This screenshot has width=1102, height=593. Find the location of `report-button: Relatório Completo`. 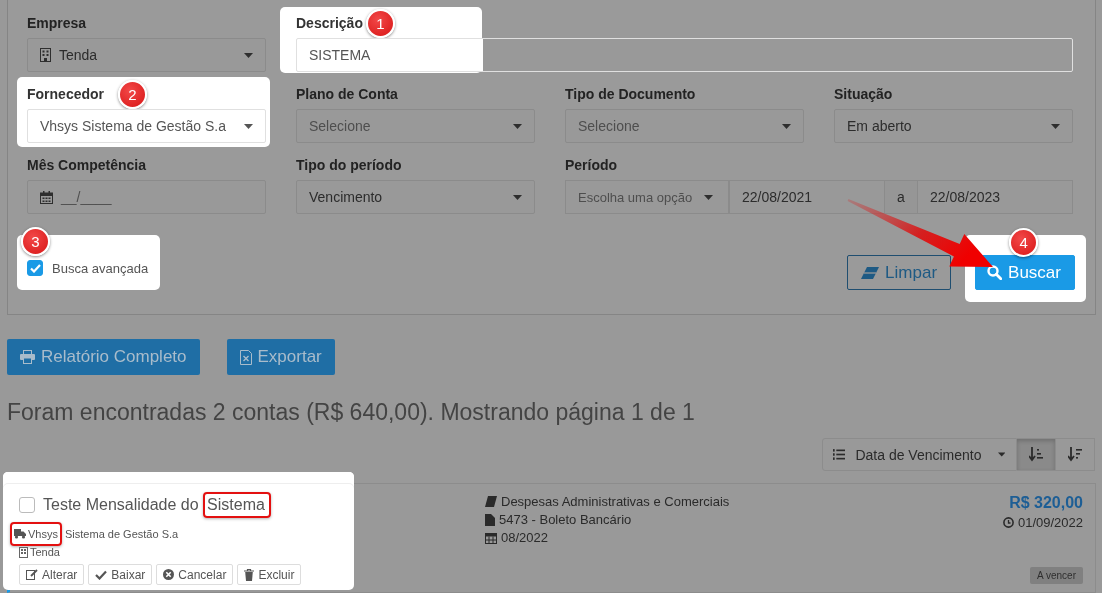

report-button: Relatório Completo is located at coordinates (103, 357).